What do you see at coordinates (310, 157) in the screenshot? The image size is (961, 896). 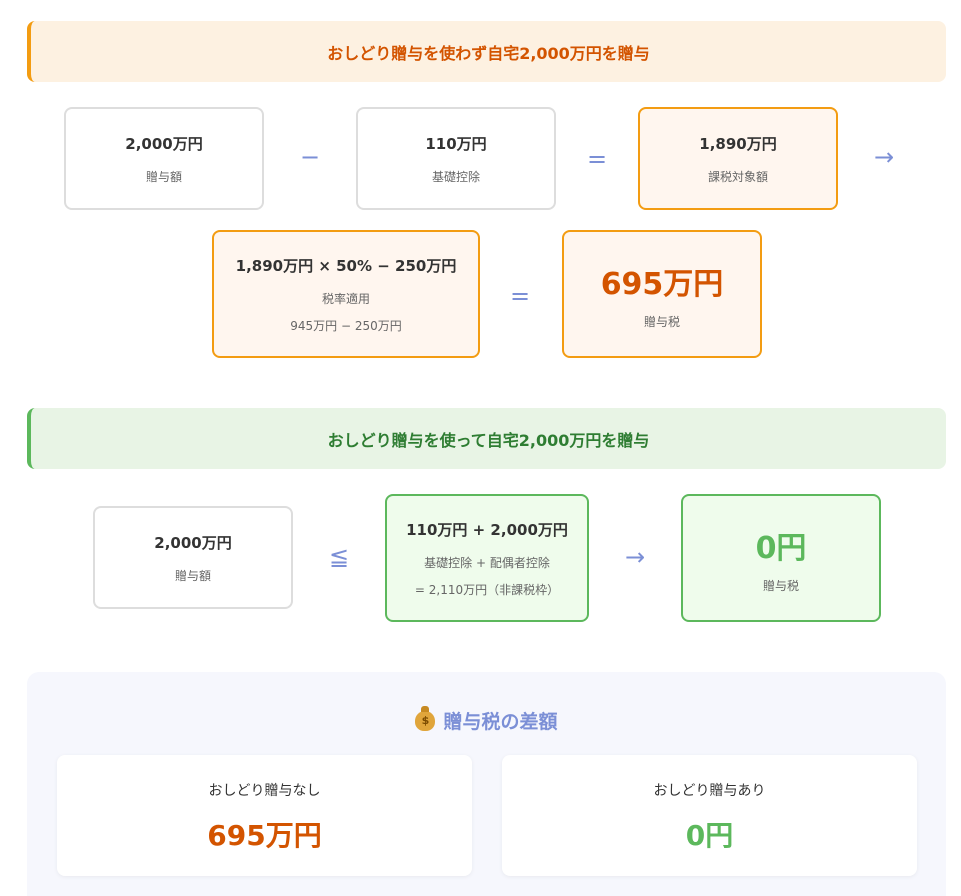 I see `minus-operator: −` at bounding box center [310, 157].